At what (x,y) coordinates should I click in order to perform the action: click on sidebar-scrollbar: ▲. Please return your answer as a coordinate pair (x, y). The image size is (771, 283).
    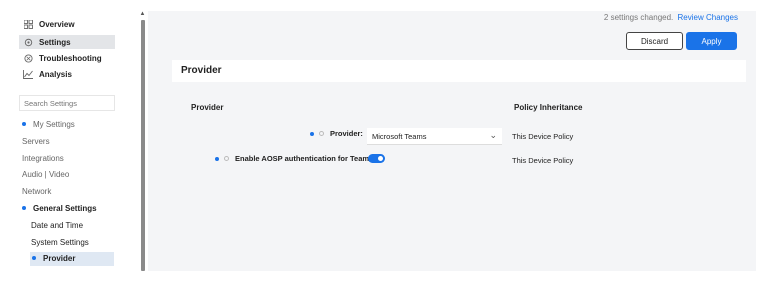
    Looking at the image, I should click on (142, 141).